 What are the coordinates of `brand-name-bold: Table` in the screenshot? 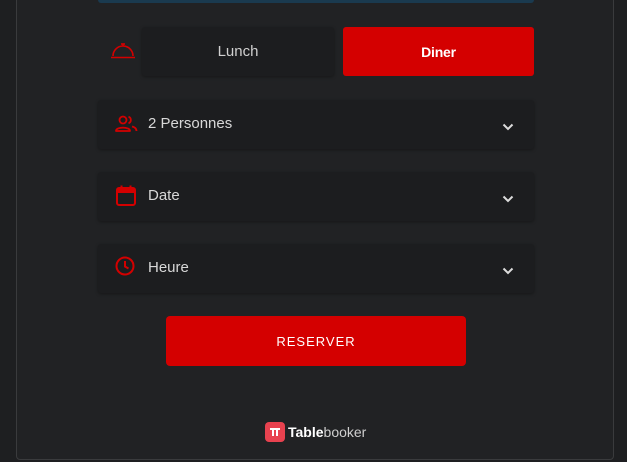 It's located at (306, 432).